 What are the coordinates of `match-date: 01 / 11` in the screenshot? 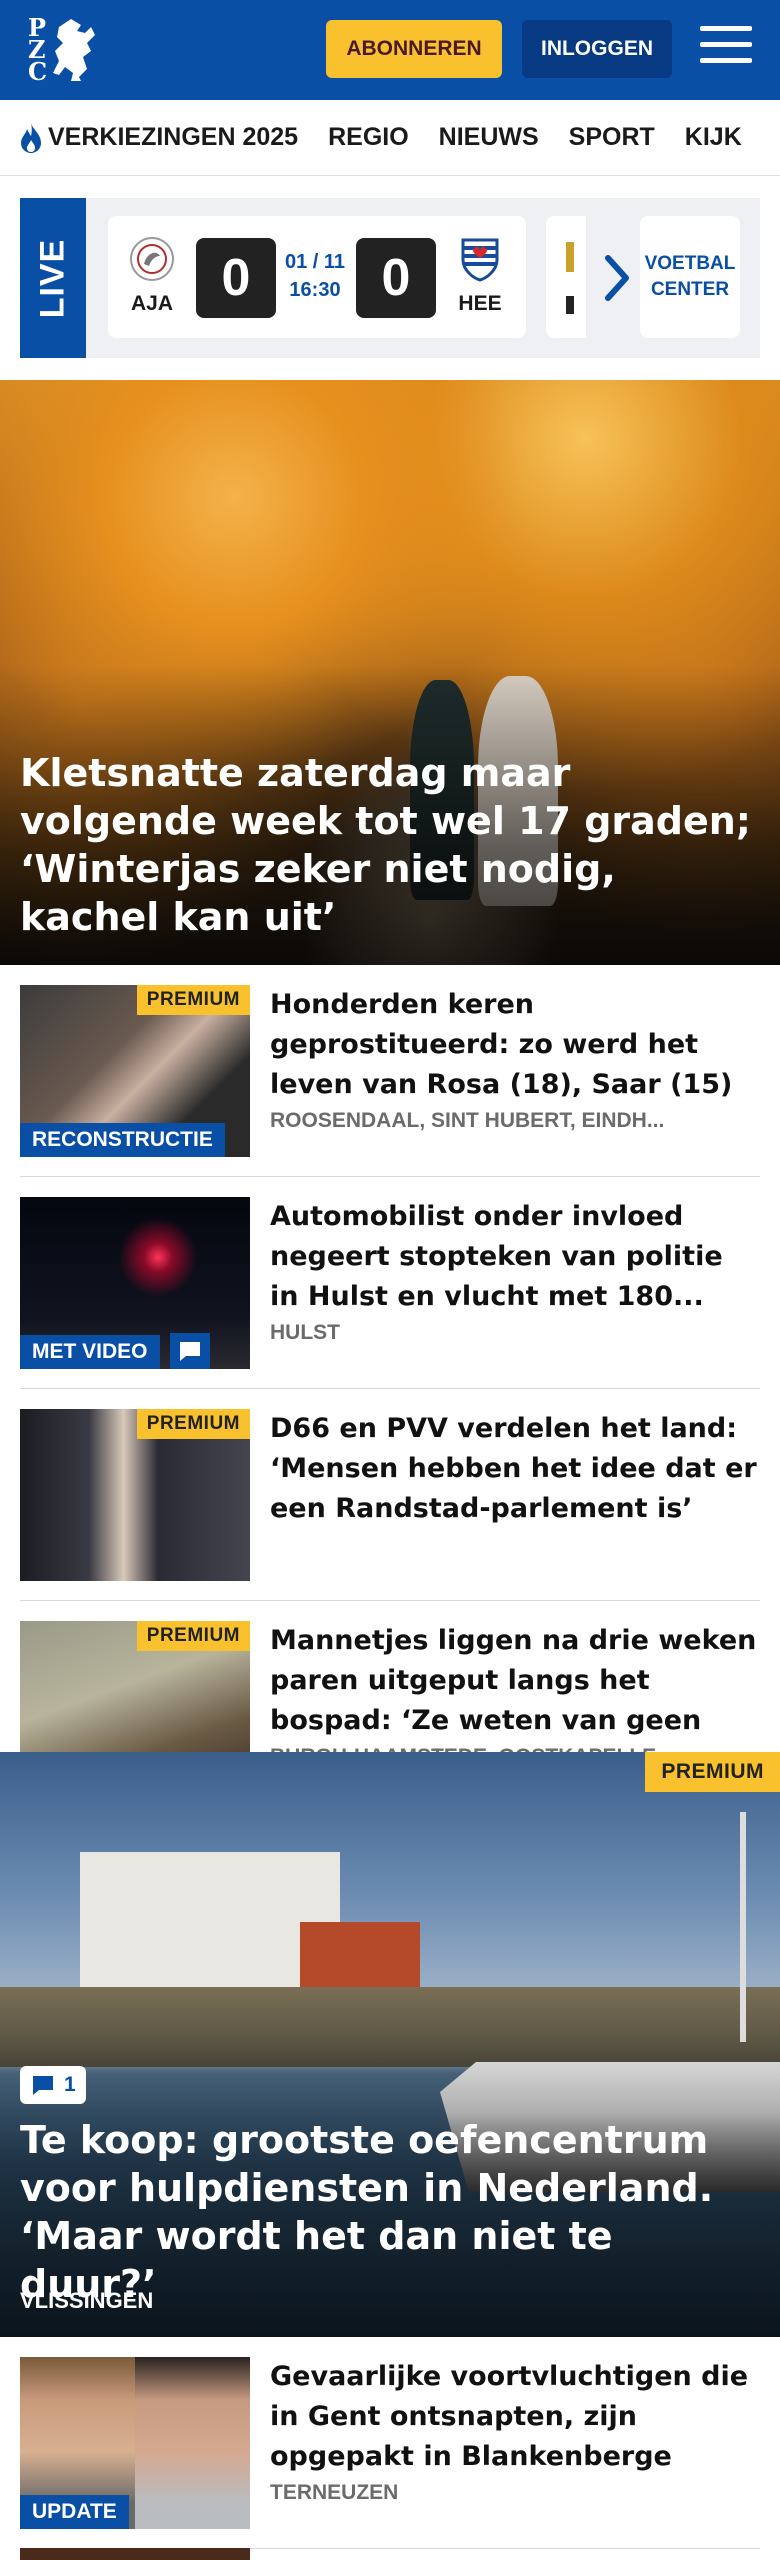 It's located at (315, 262).